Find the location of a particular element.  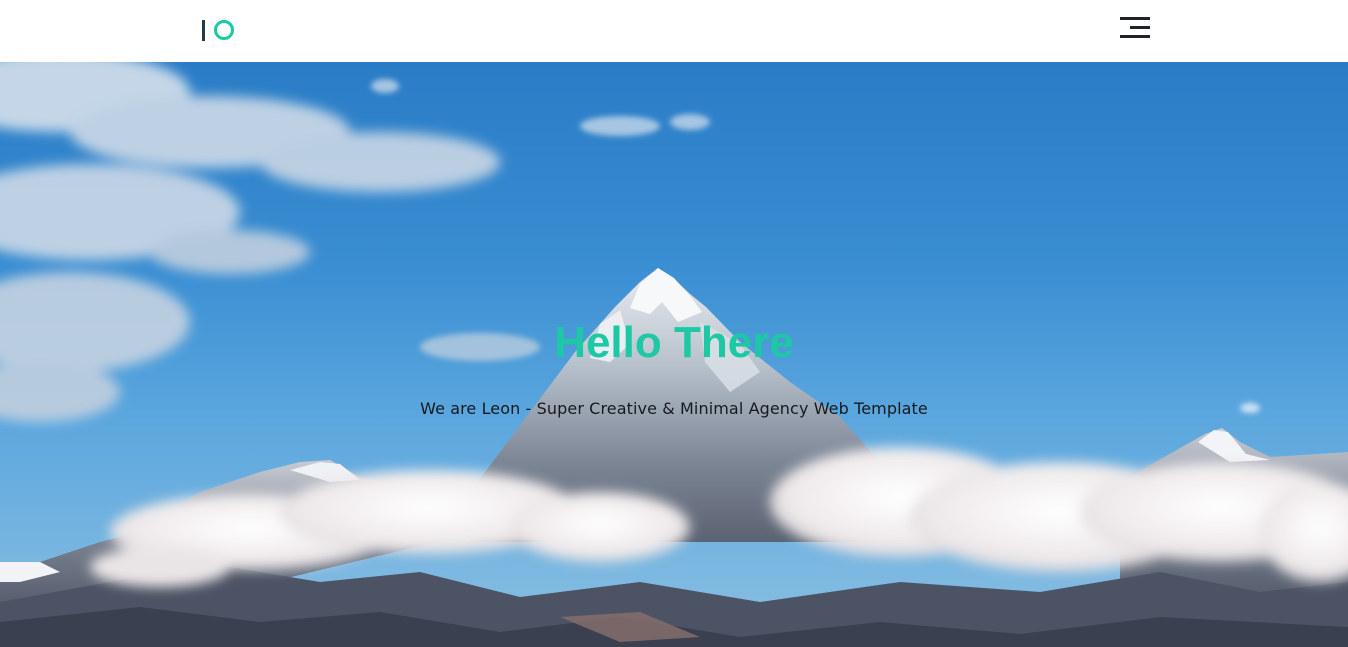

logo-ring-icon is located at coordinates (224, 30).